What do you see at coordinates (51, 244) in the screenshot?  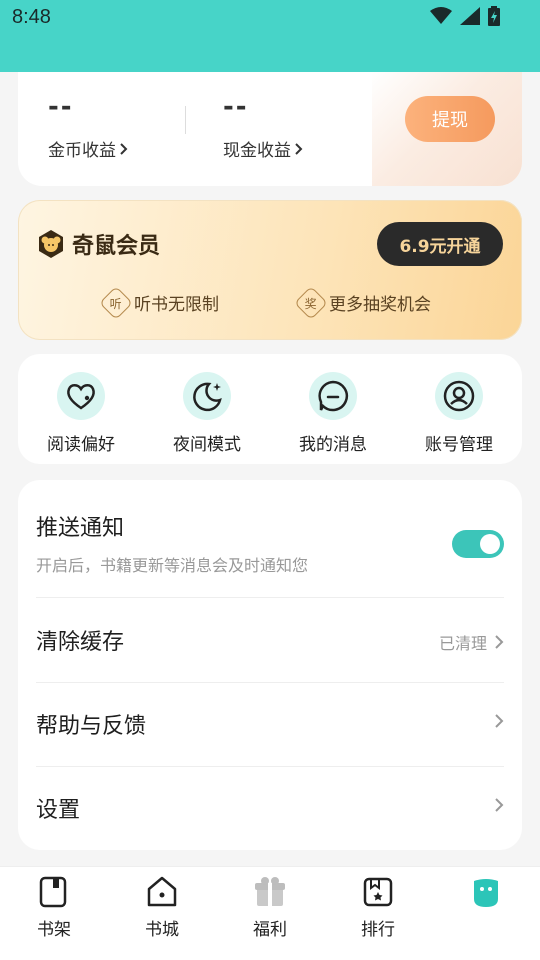 I see `vip-mouse-icon` at bounding box center [51, 244].